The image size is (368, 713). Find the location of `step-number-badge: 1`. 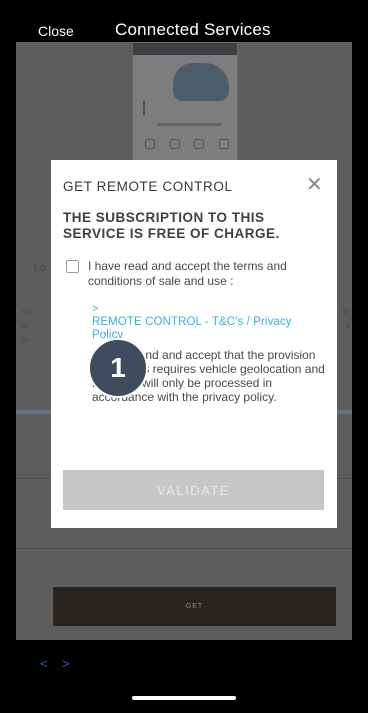

step-number-badge: 1 is located at coordinates (118, 368).